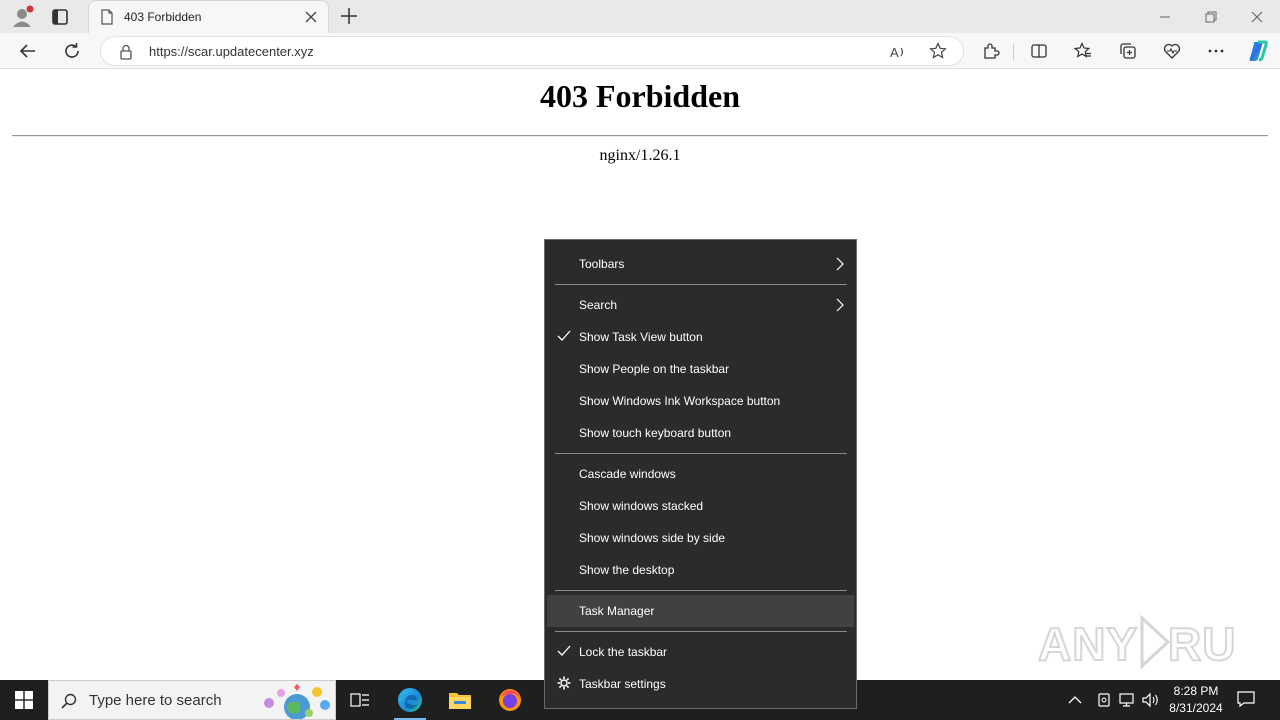 The width and height of the screenshot is (1280, 720). I want to click on page-heading: 403 Forbidden, so click(640, 96).